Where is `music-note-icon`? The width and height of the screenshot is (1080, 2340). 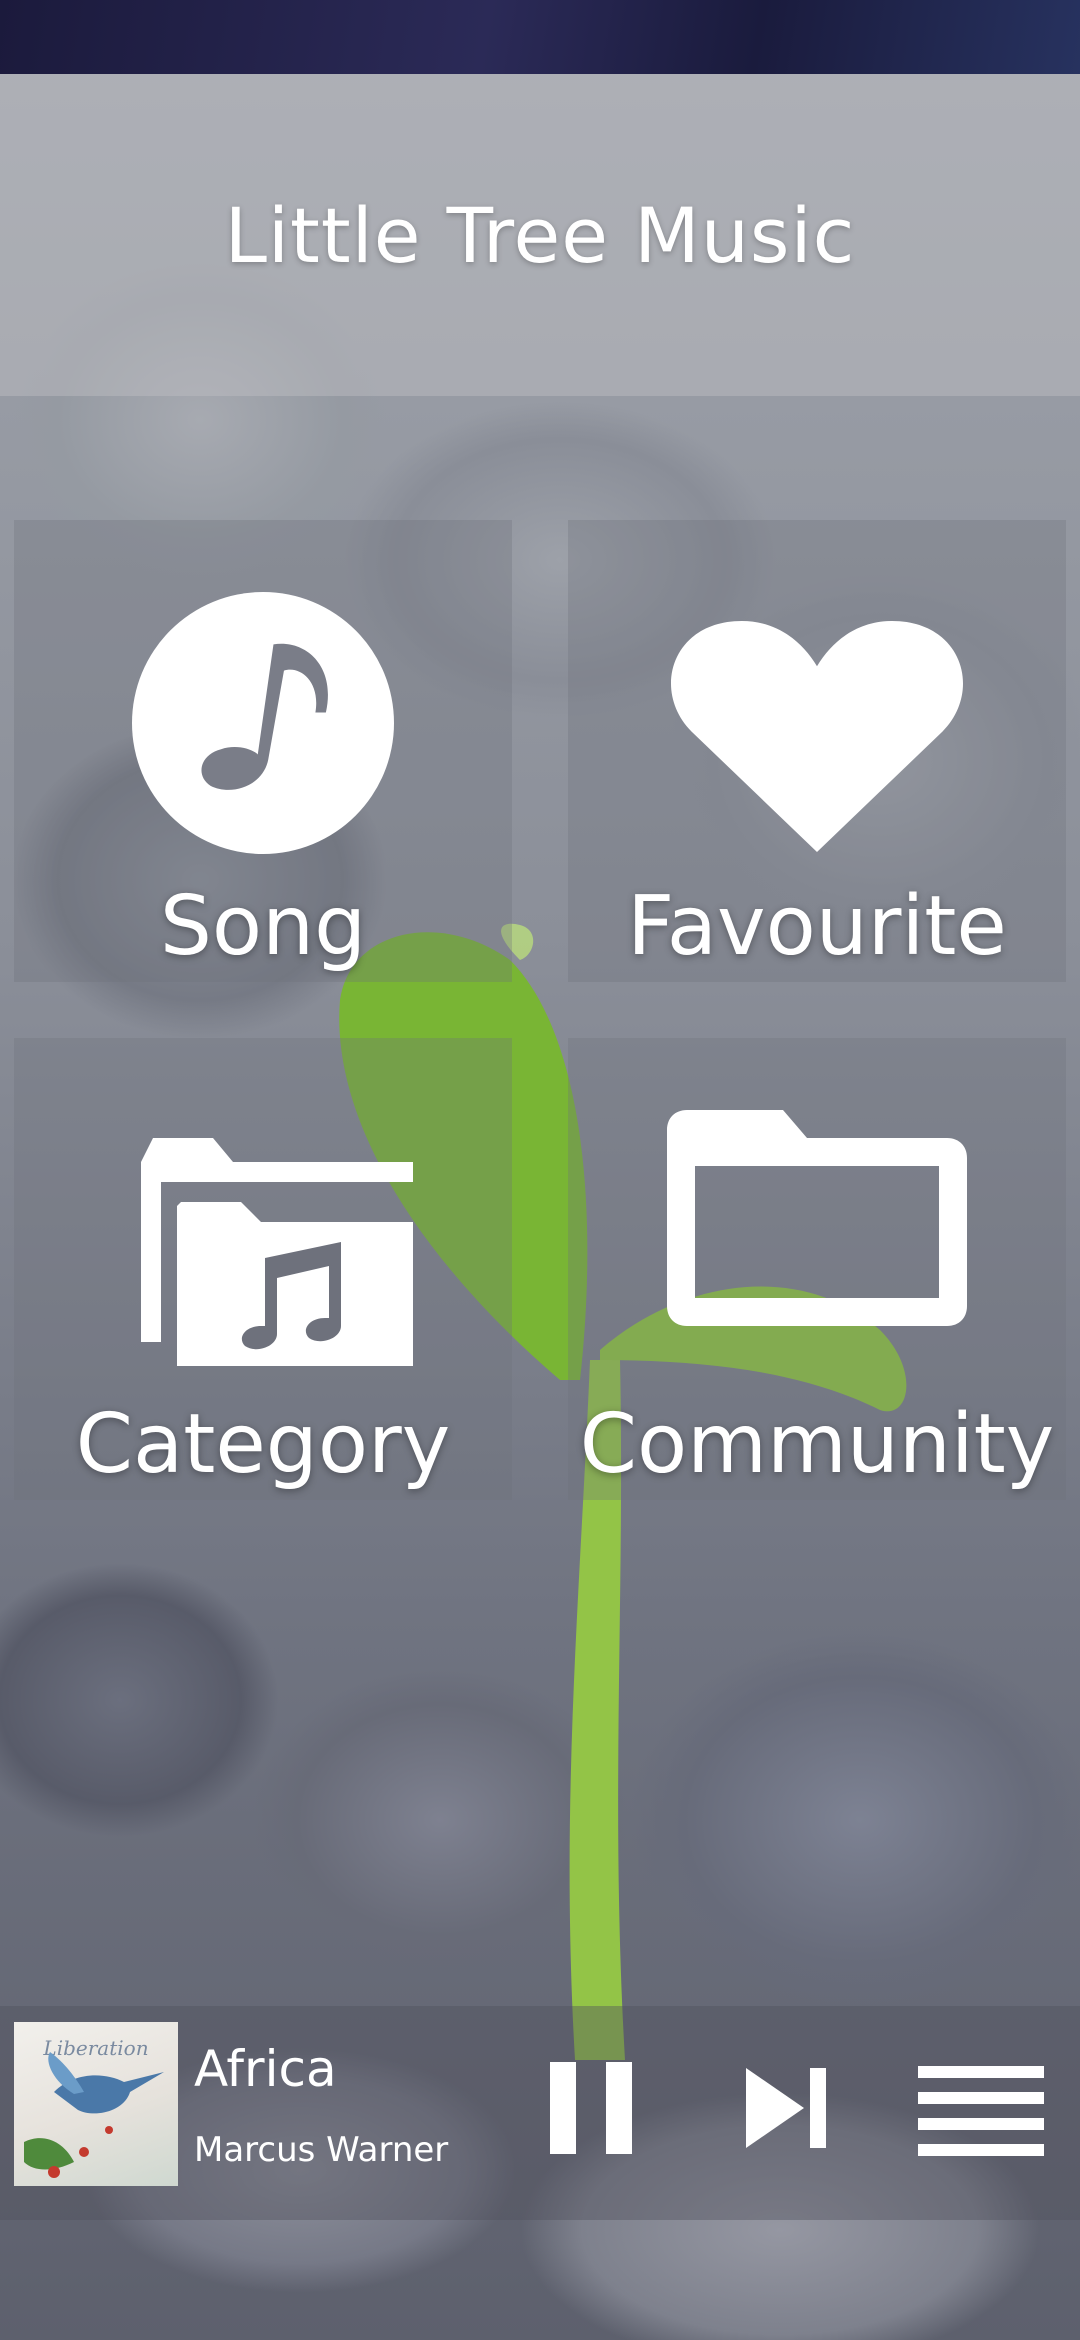 music-note-icon is located at coordinates (263, 723).